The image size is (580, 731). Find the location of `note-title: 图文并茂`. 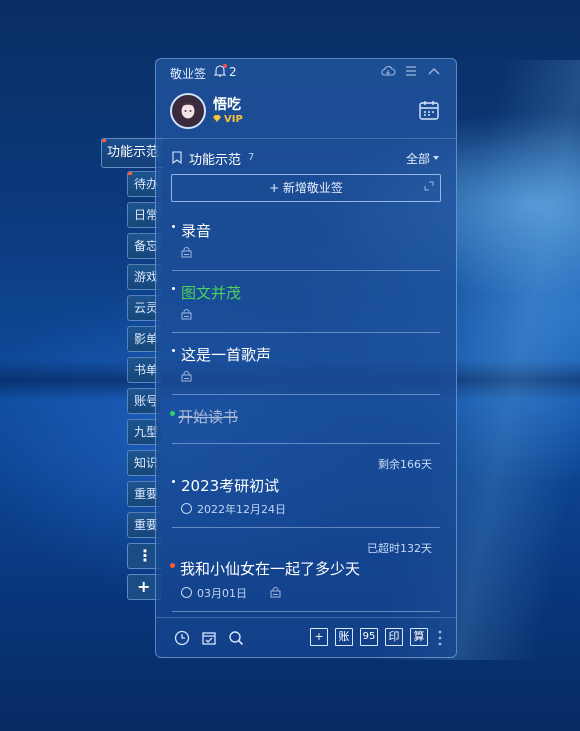

note-title: 图文并茂 is located at coordinates (211, 293).